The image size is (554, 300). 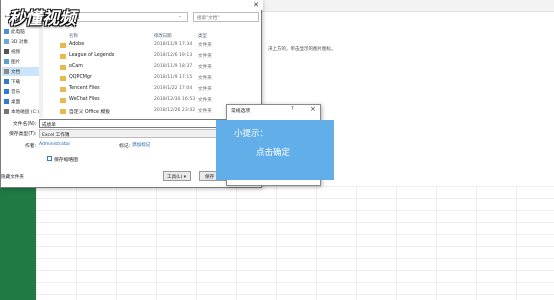 I want to click on hide-folders-label: 隐藏文件夹, so click(x=12, y=177).